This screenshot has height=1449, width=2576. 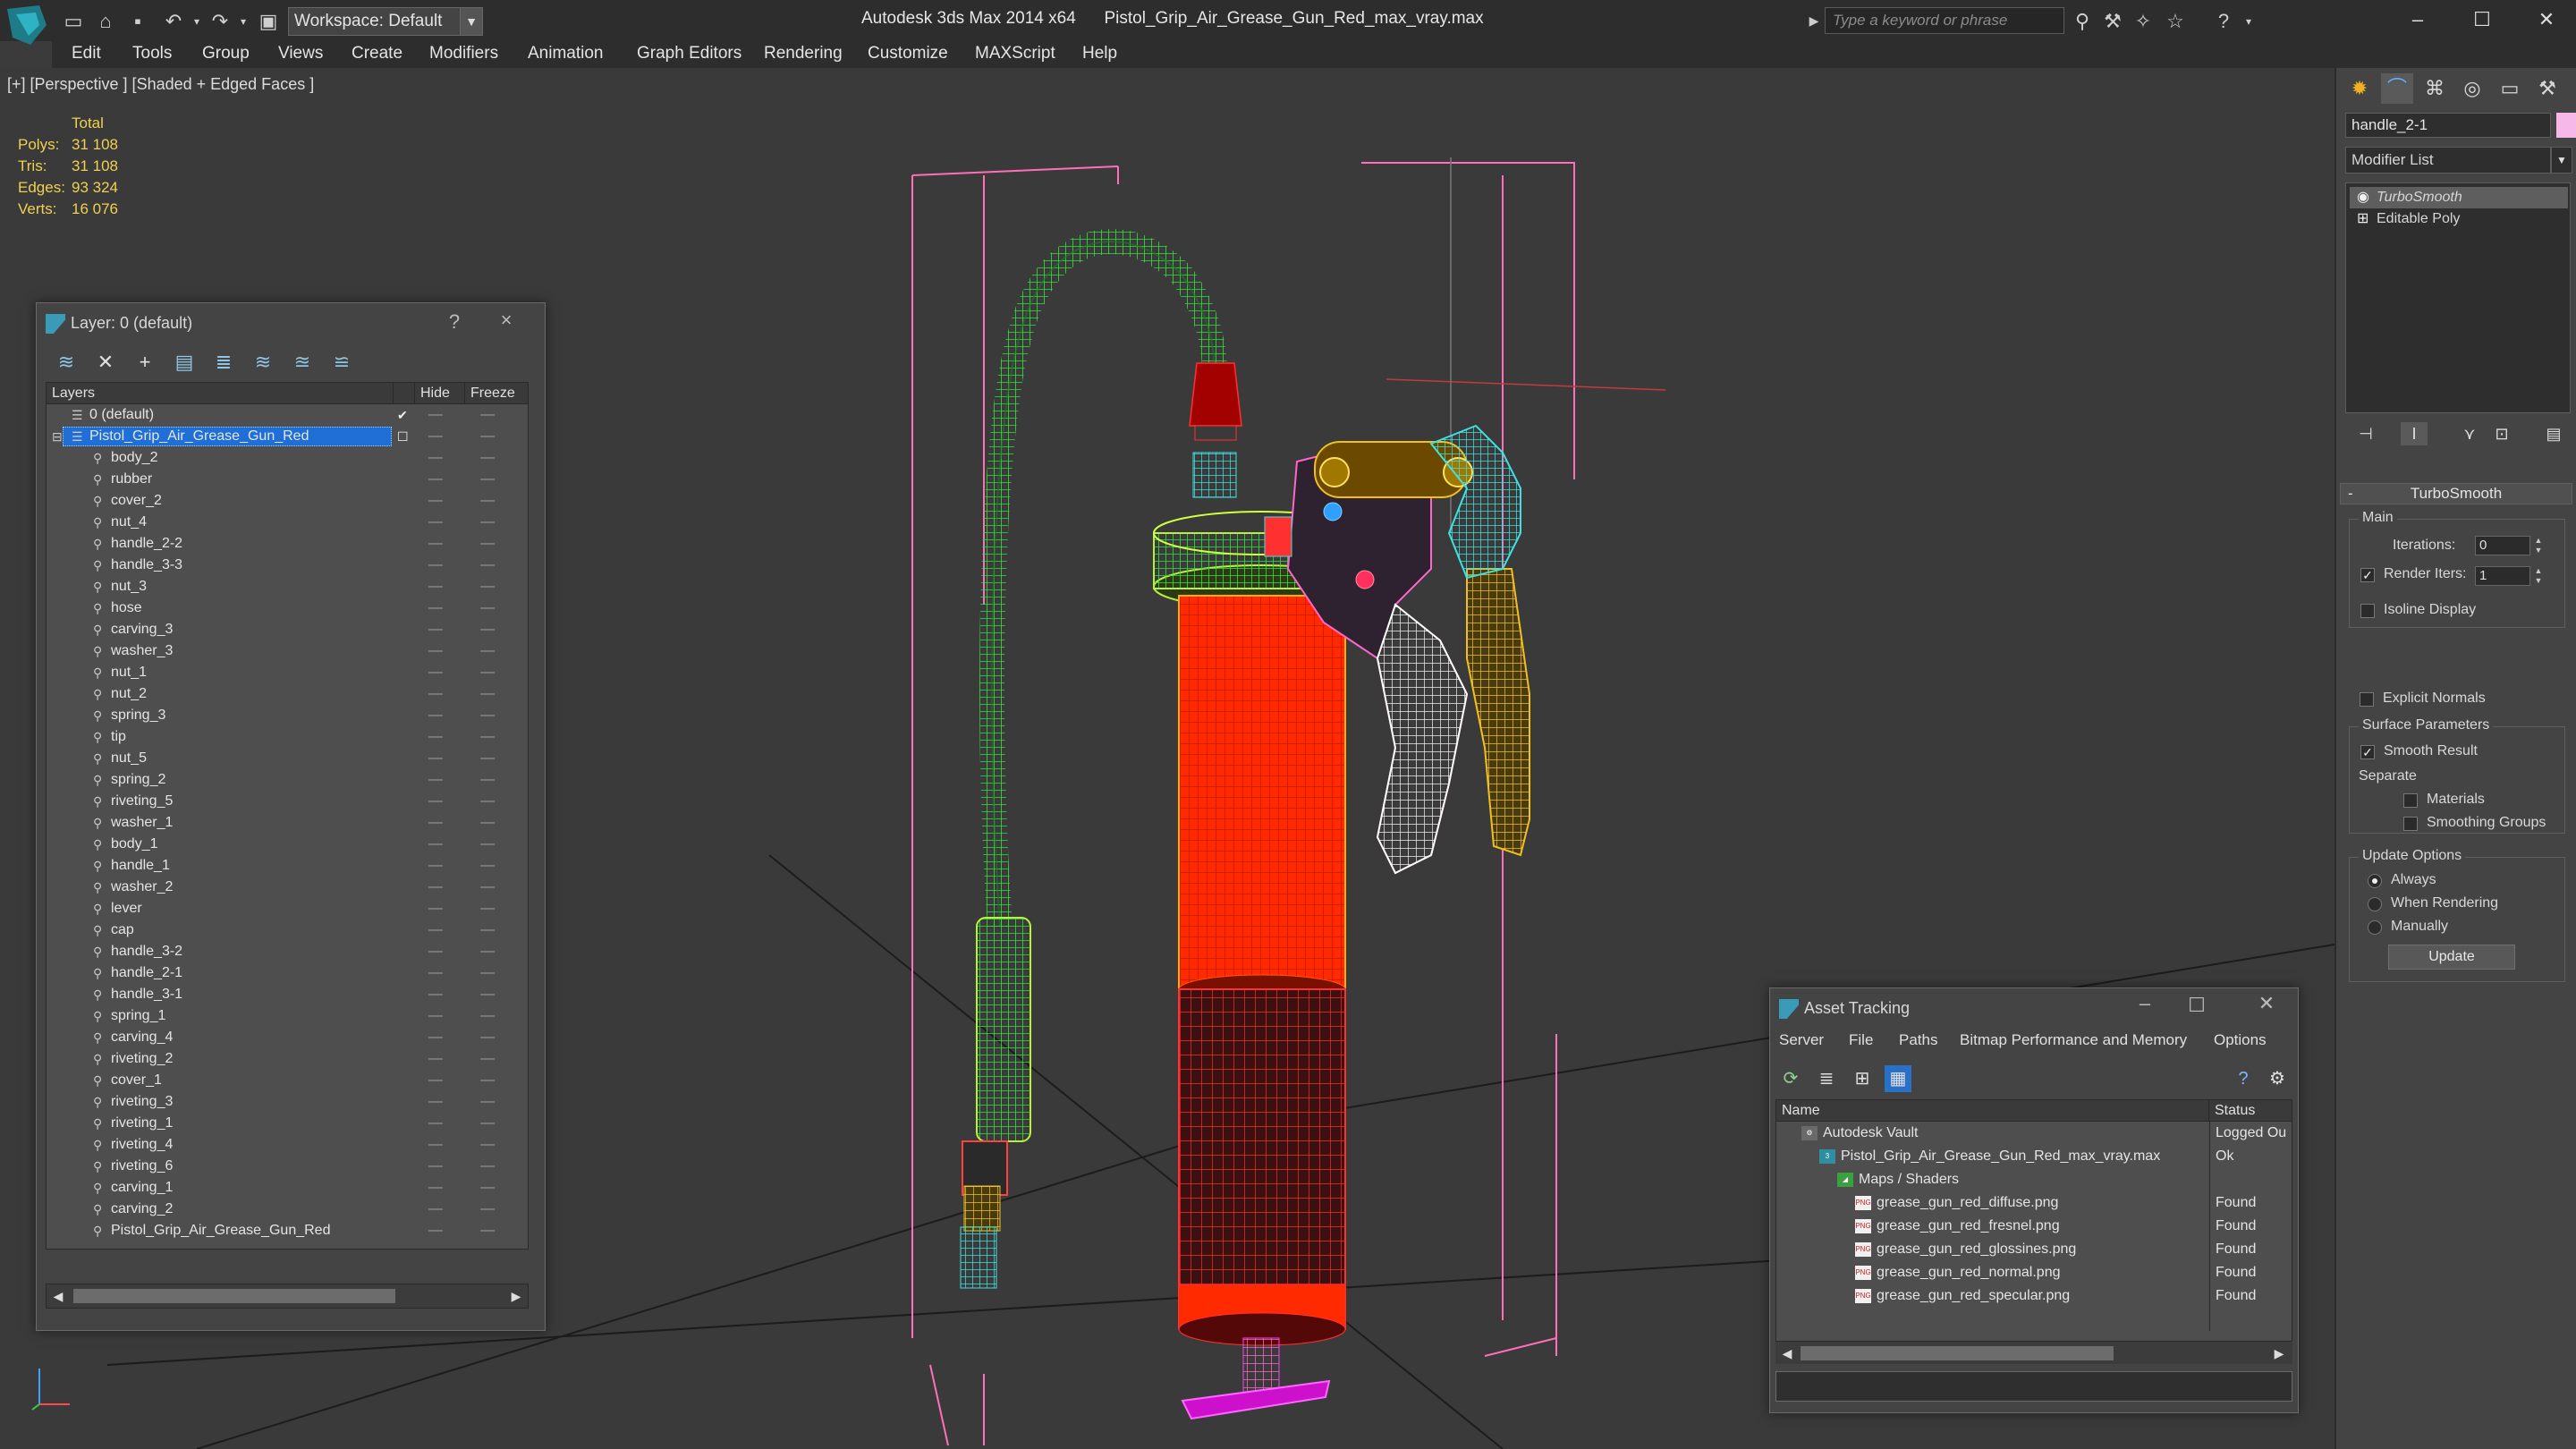 I want to click on menu-create: Create, so click(x=377, y=54).